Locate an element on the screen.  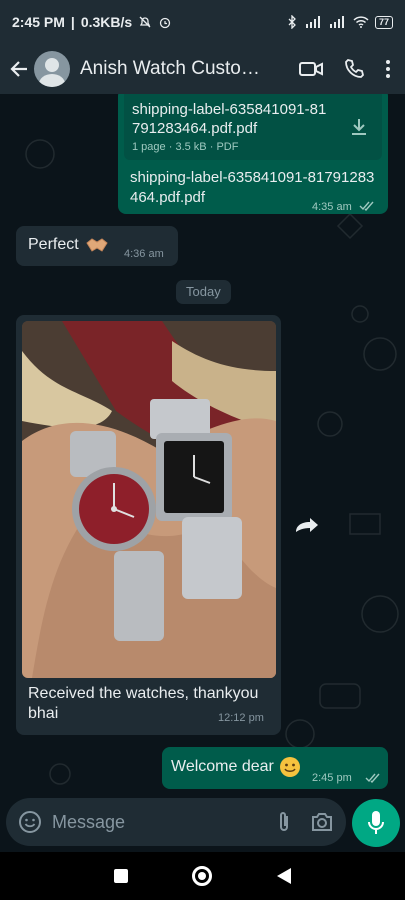
back-triangle-icon is located at coordinates (284, 876).